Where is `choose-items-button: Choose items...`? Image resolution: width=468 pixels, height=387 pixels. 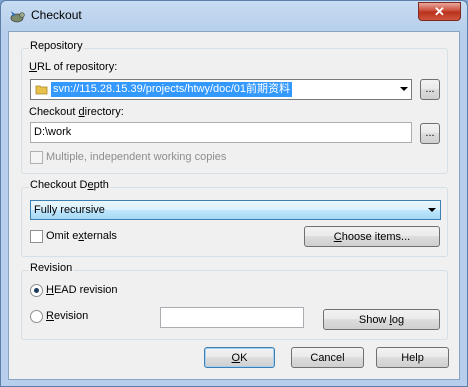 choose-items-button: Choose items... is located at coordinates (372, 236).